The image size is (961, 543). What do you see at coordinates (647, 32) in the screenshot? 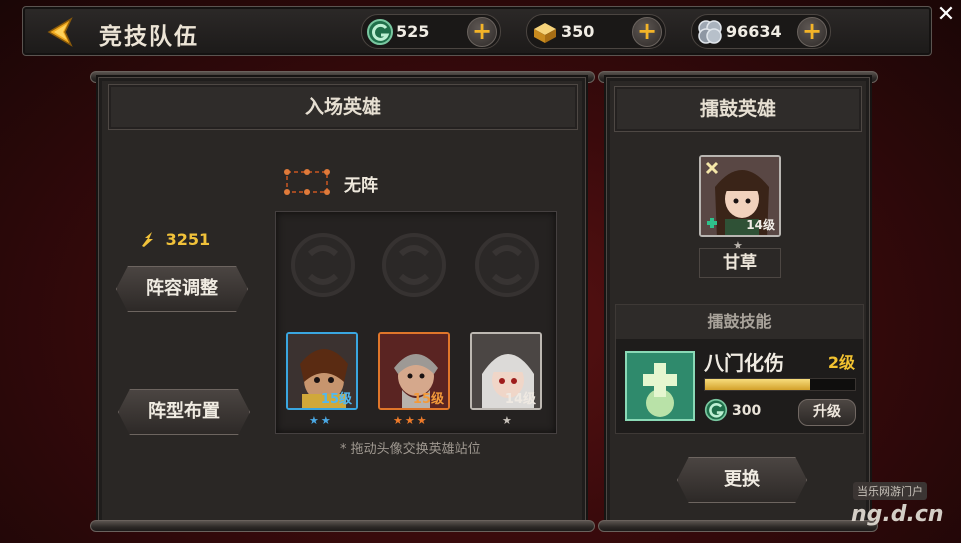
I see `add-gold-ingot-button: +` at bounding box center [647, 32].